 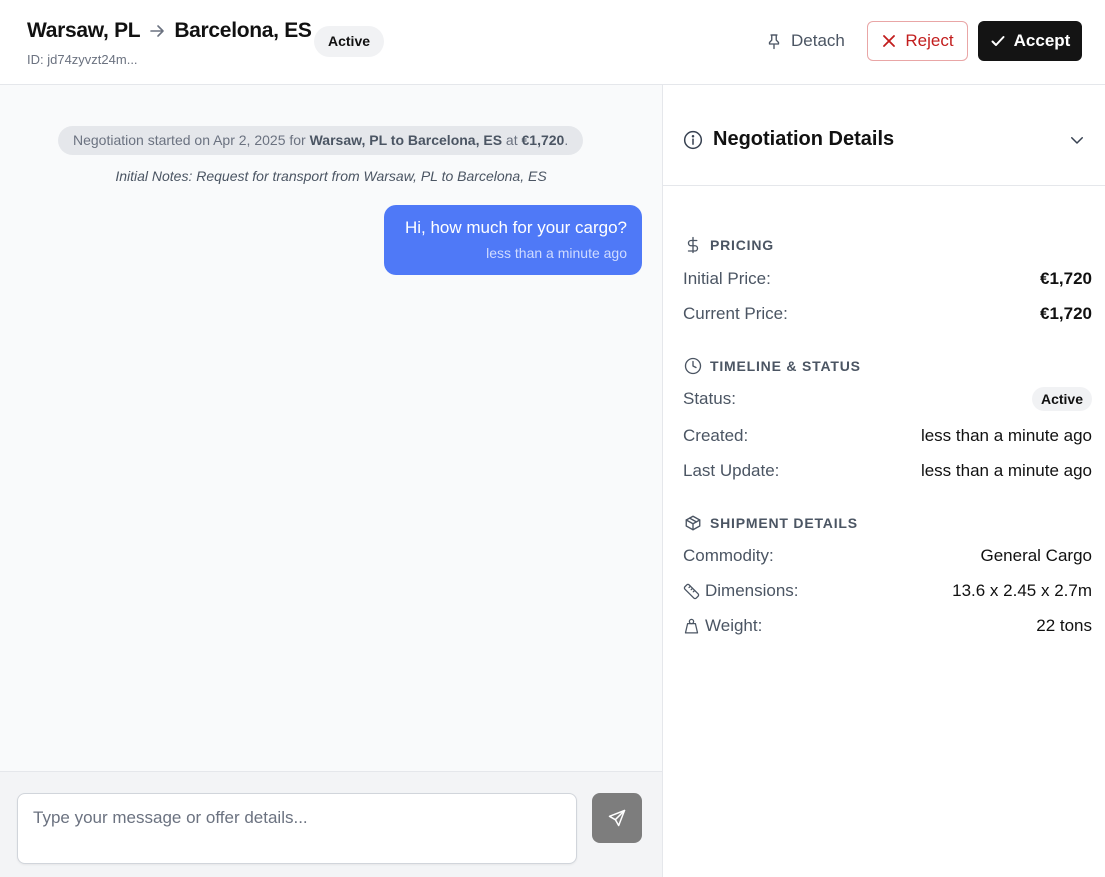 I want to click on destination-label: Barcelona, ES, so click(x=243, y=30).